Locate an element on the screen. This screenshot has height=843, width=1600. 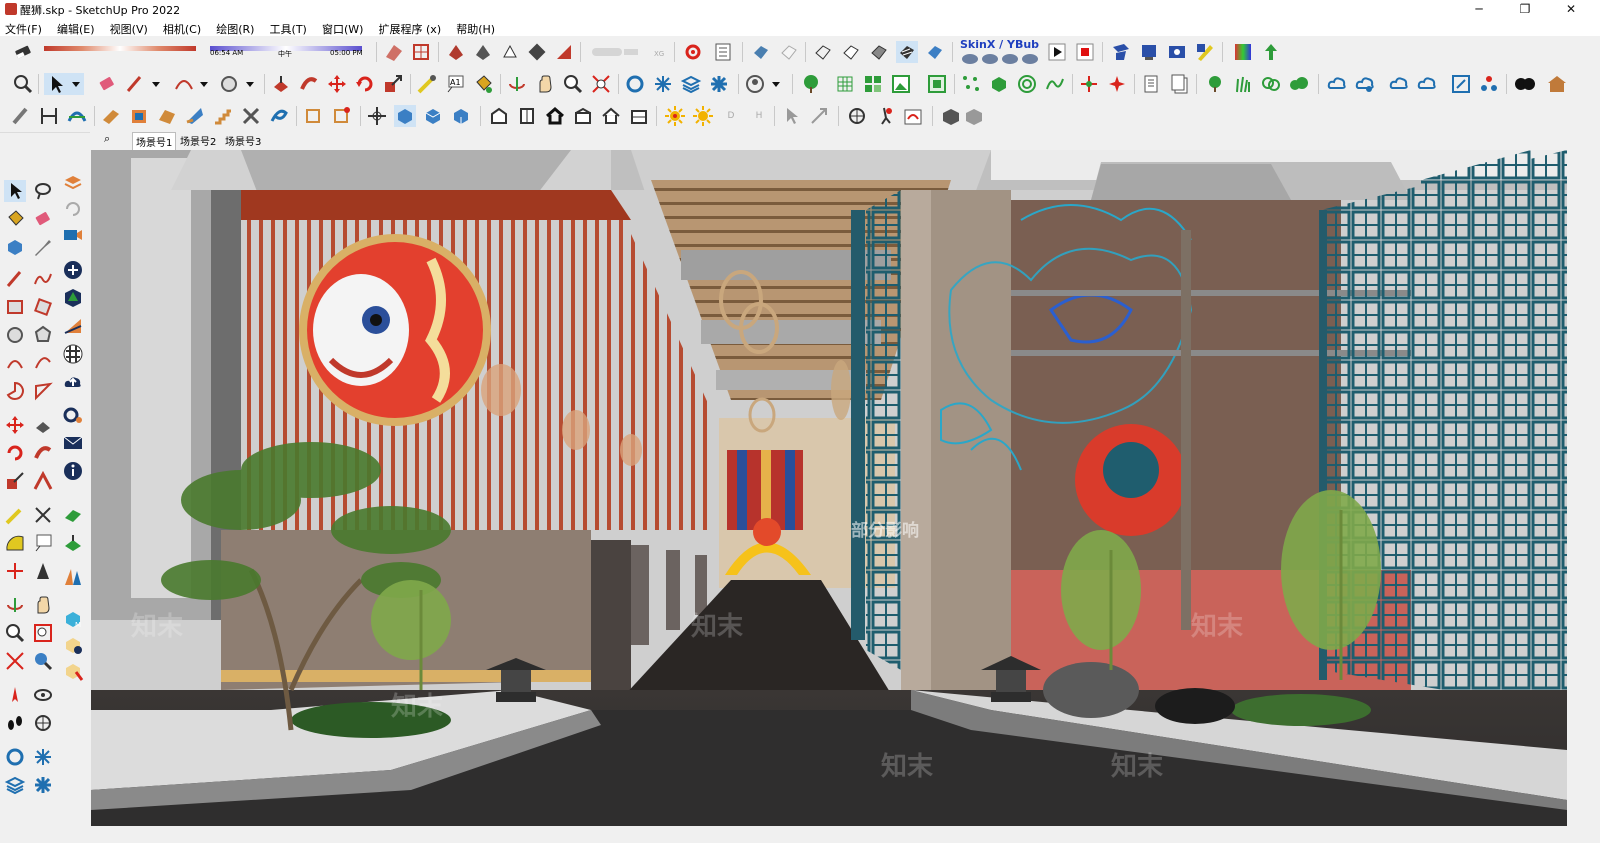
restore-button: ❐ is located at coordinates (1525, 9).